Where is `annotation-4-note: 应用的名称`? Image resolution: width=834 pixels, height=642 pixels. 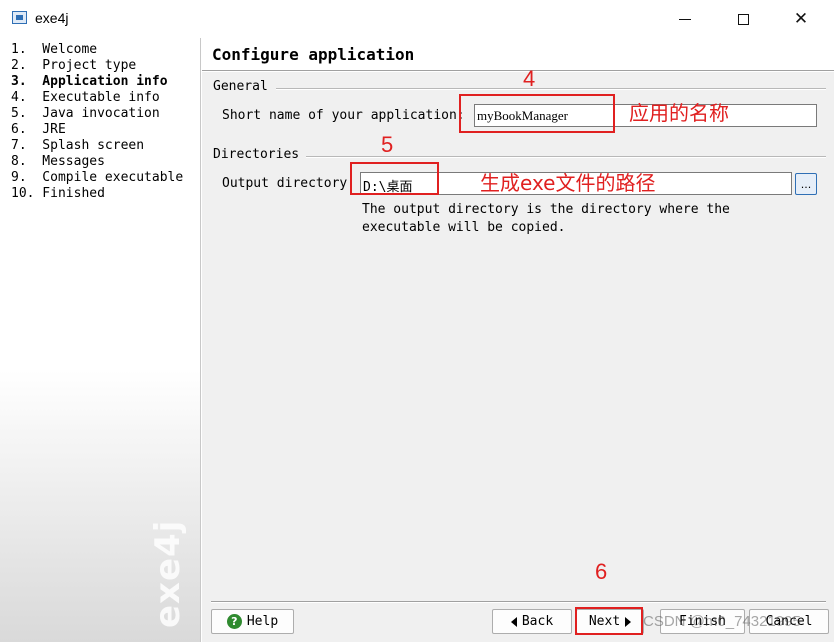
annotation-4-note: 应用的名称 is located at coordinates (679, 113).